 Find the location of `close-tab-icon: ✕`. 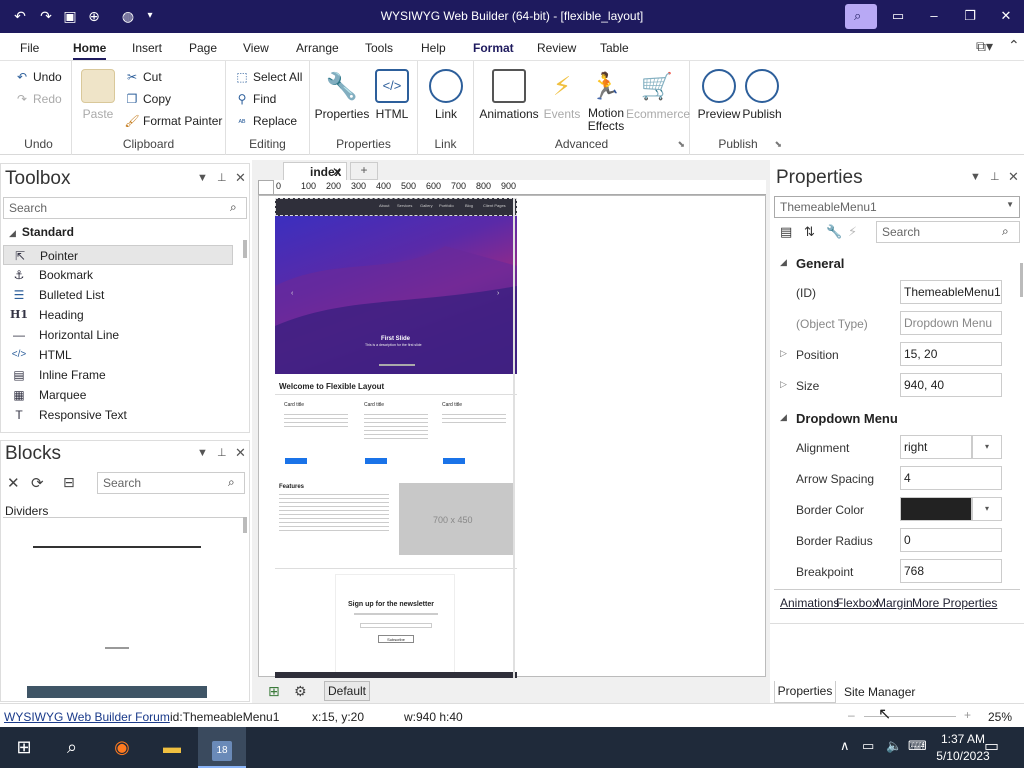

close-tab-icon: ✕ is located at coordinates (337, 172).